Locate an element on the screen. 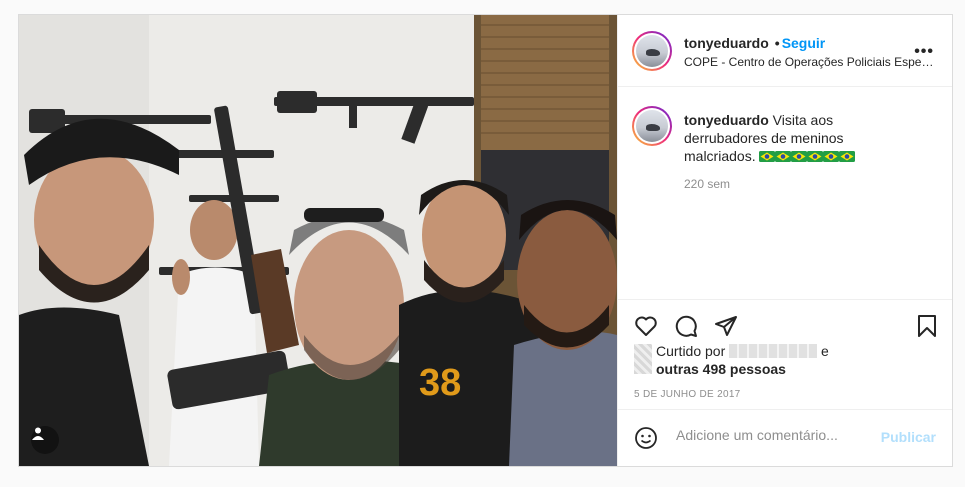  publish-button: Publicar is located at coordinates (908, 437).